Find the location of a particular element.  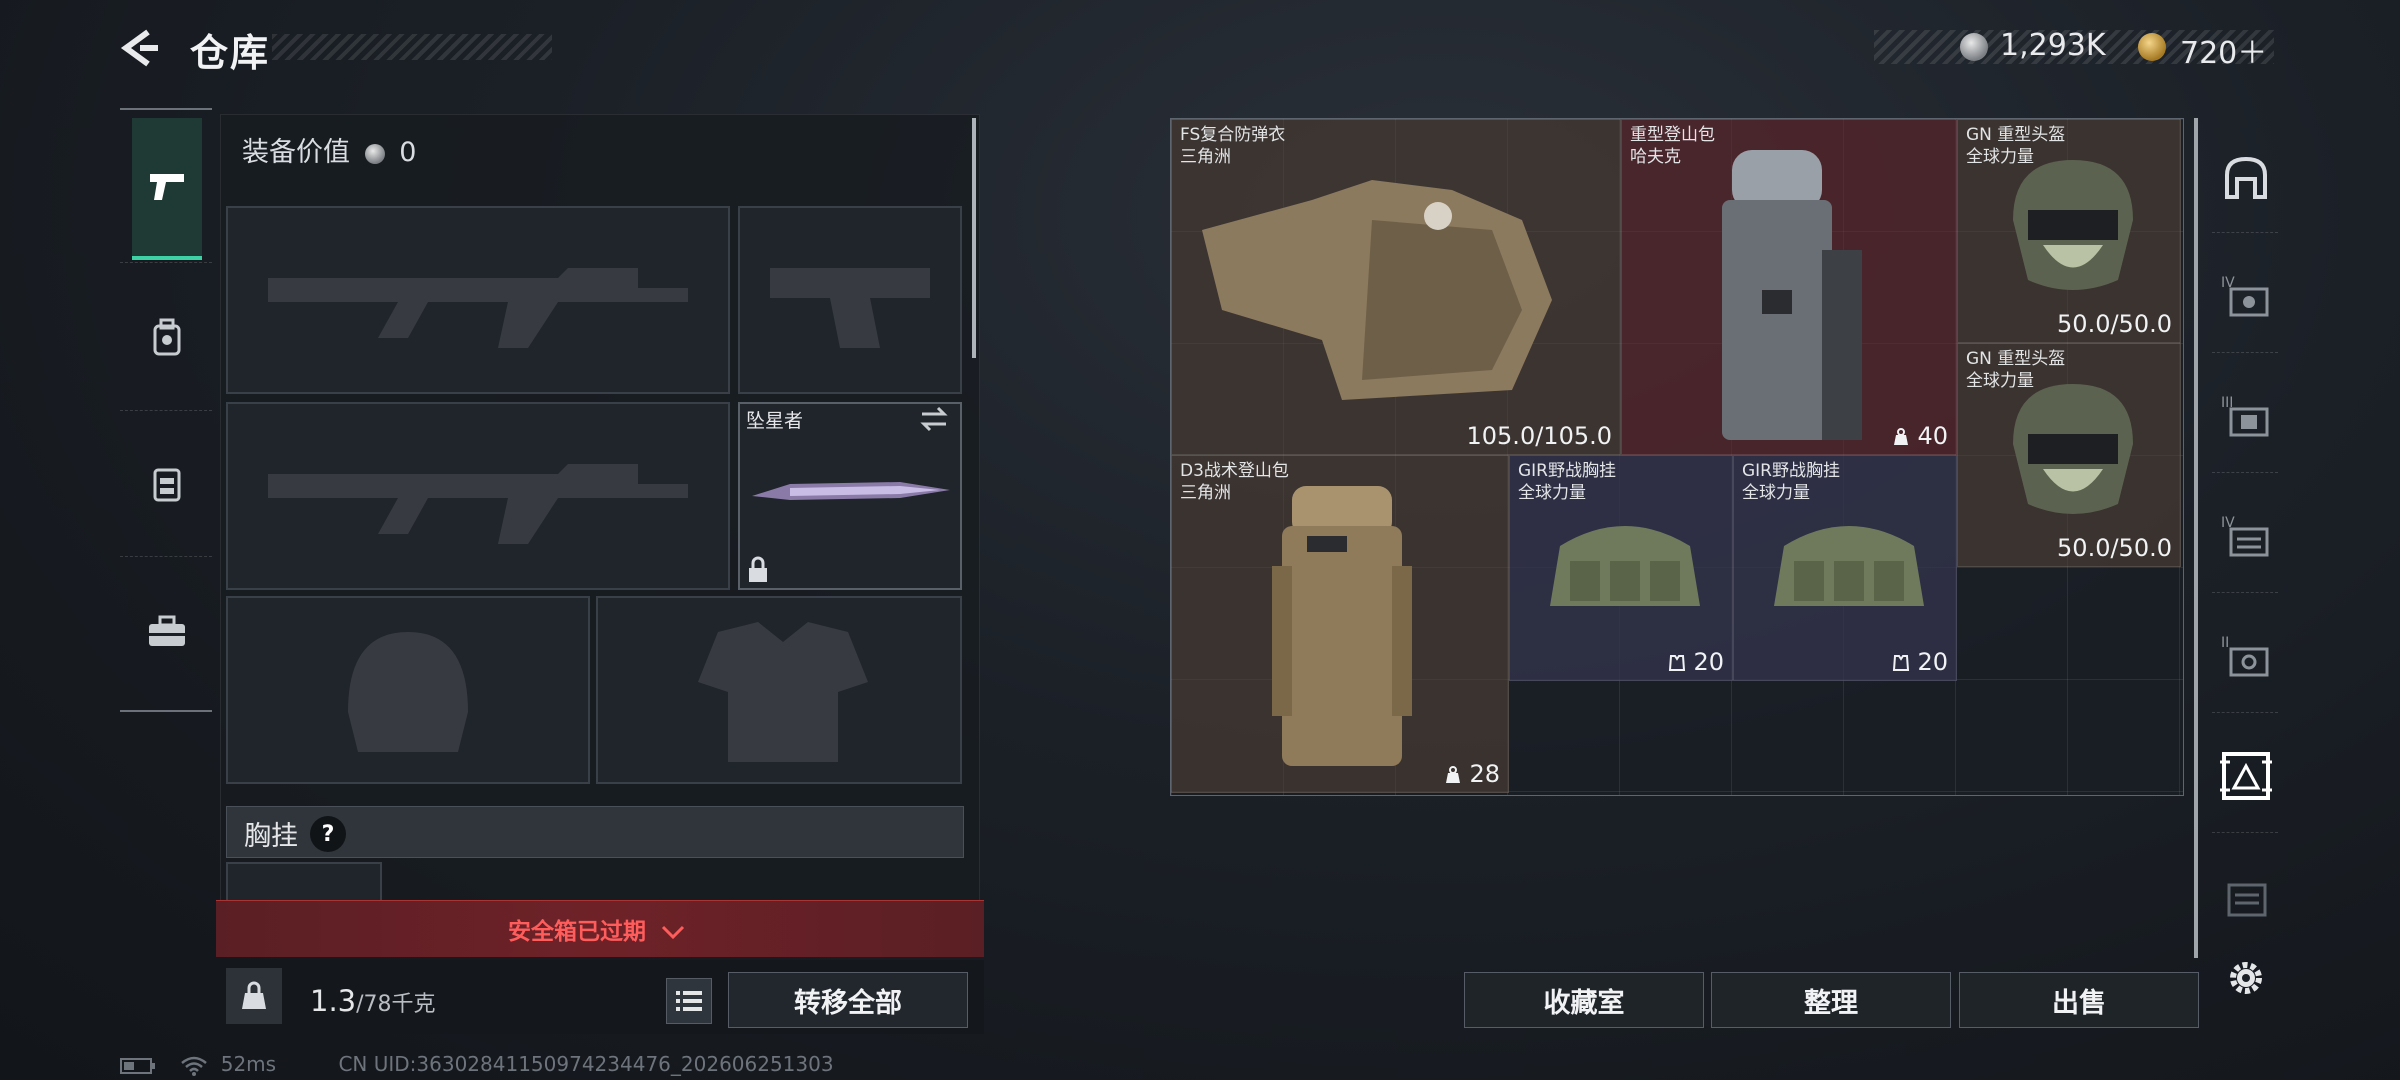

helmet-slot is located at coordinates (408, 690).